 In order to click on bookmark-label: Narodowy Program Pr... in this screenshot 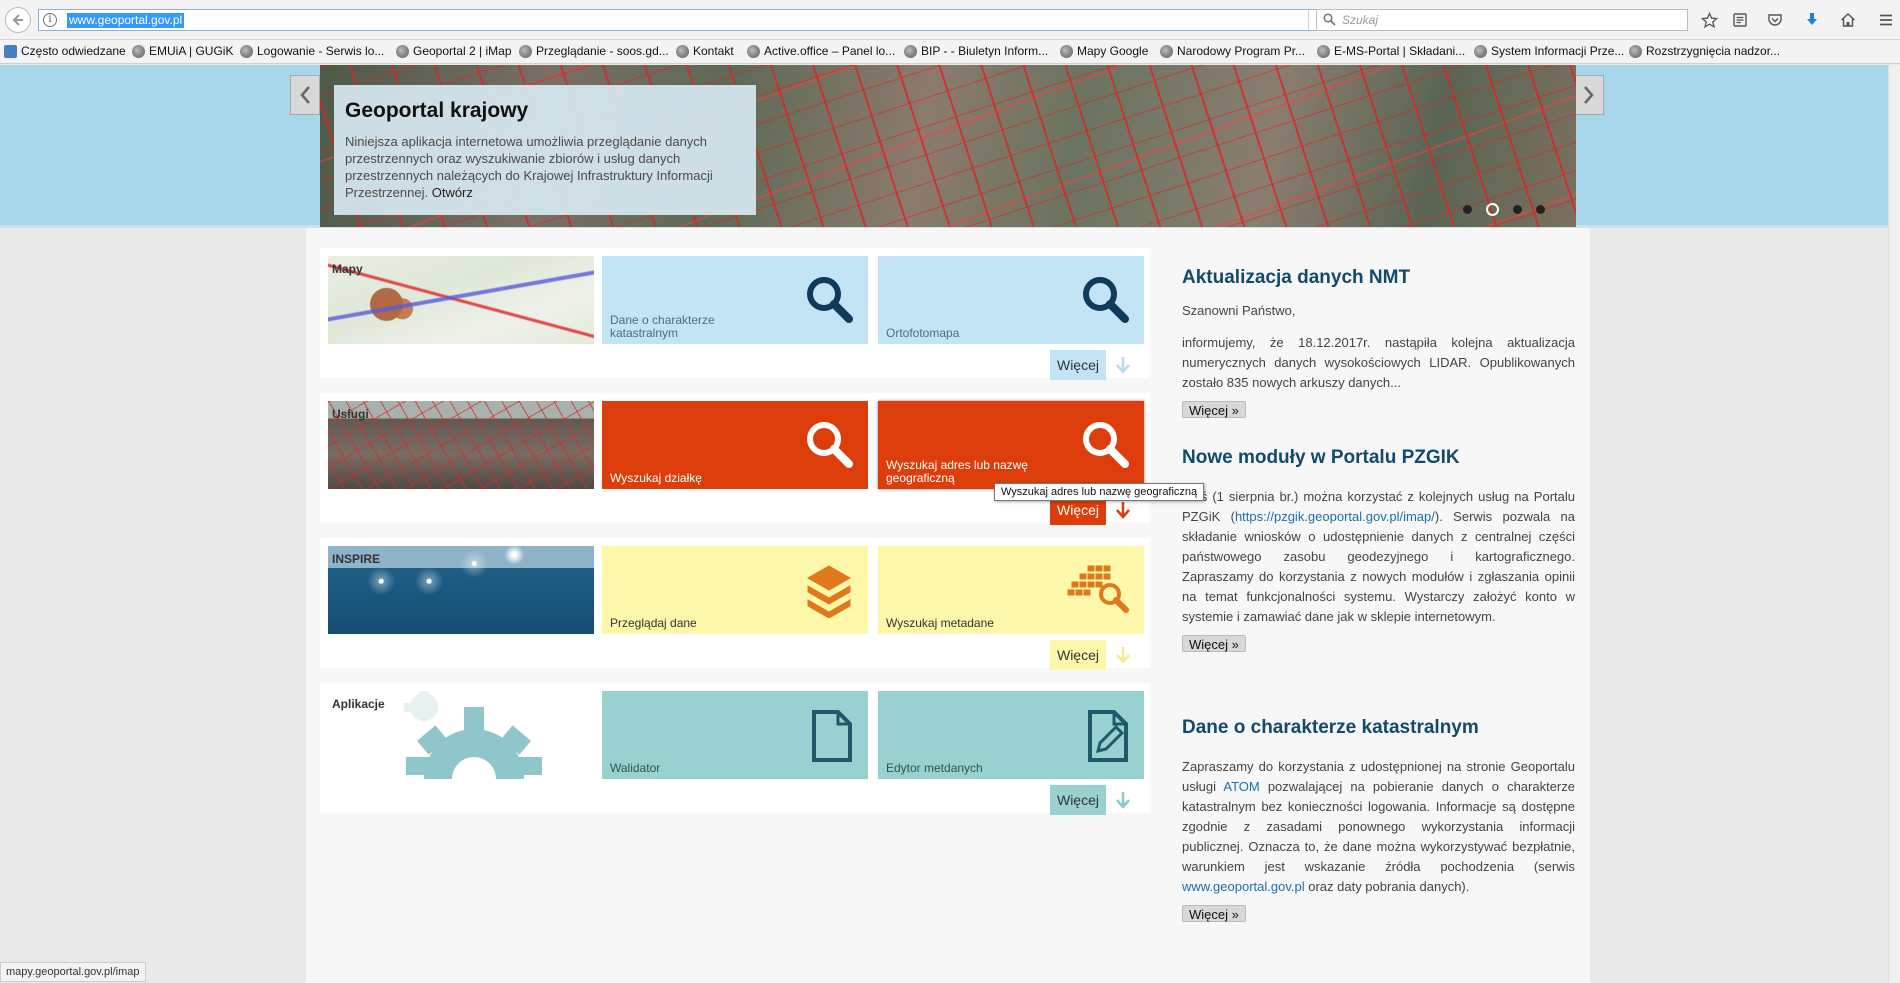, I will do `click(1241, 51)`.